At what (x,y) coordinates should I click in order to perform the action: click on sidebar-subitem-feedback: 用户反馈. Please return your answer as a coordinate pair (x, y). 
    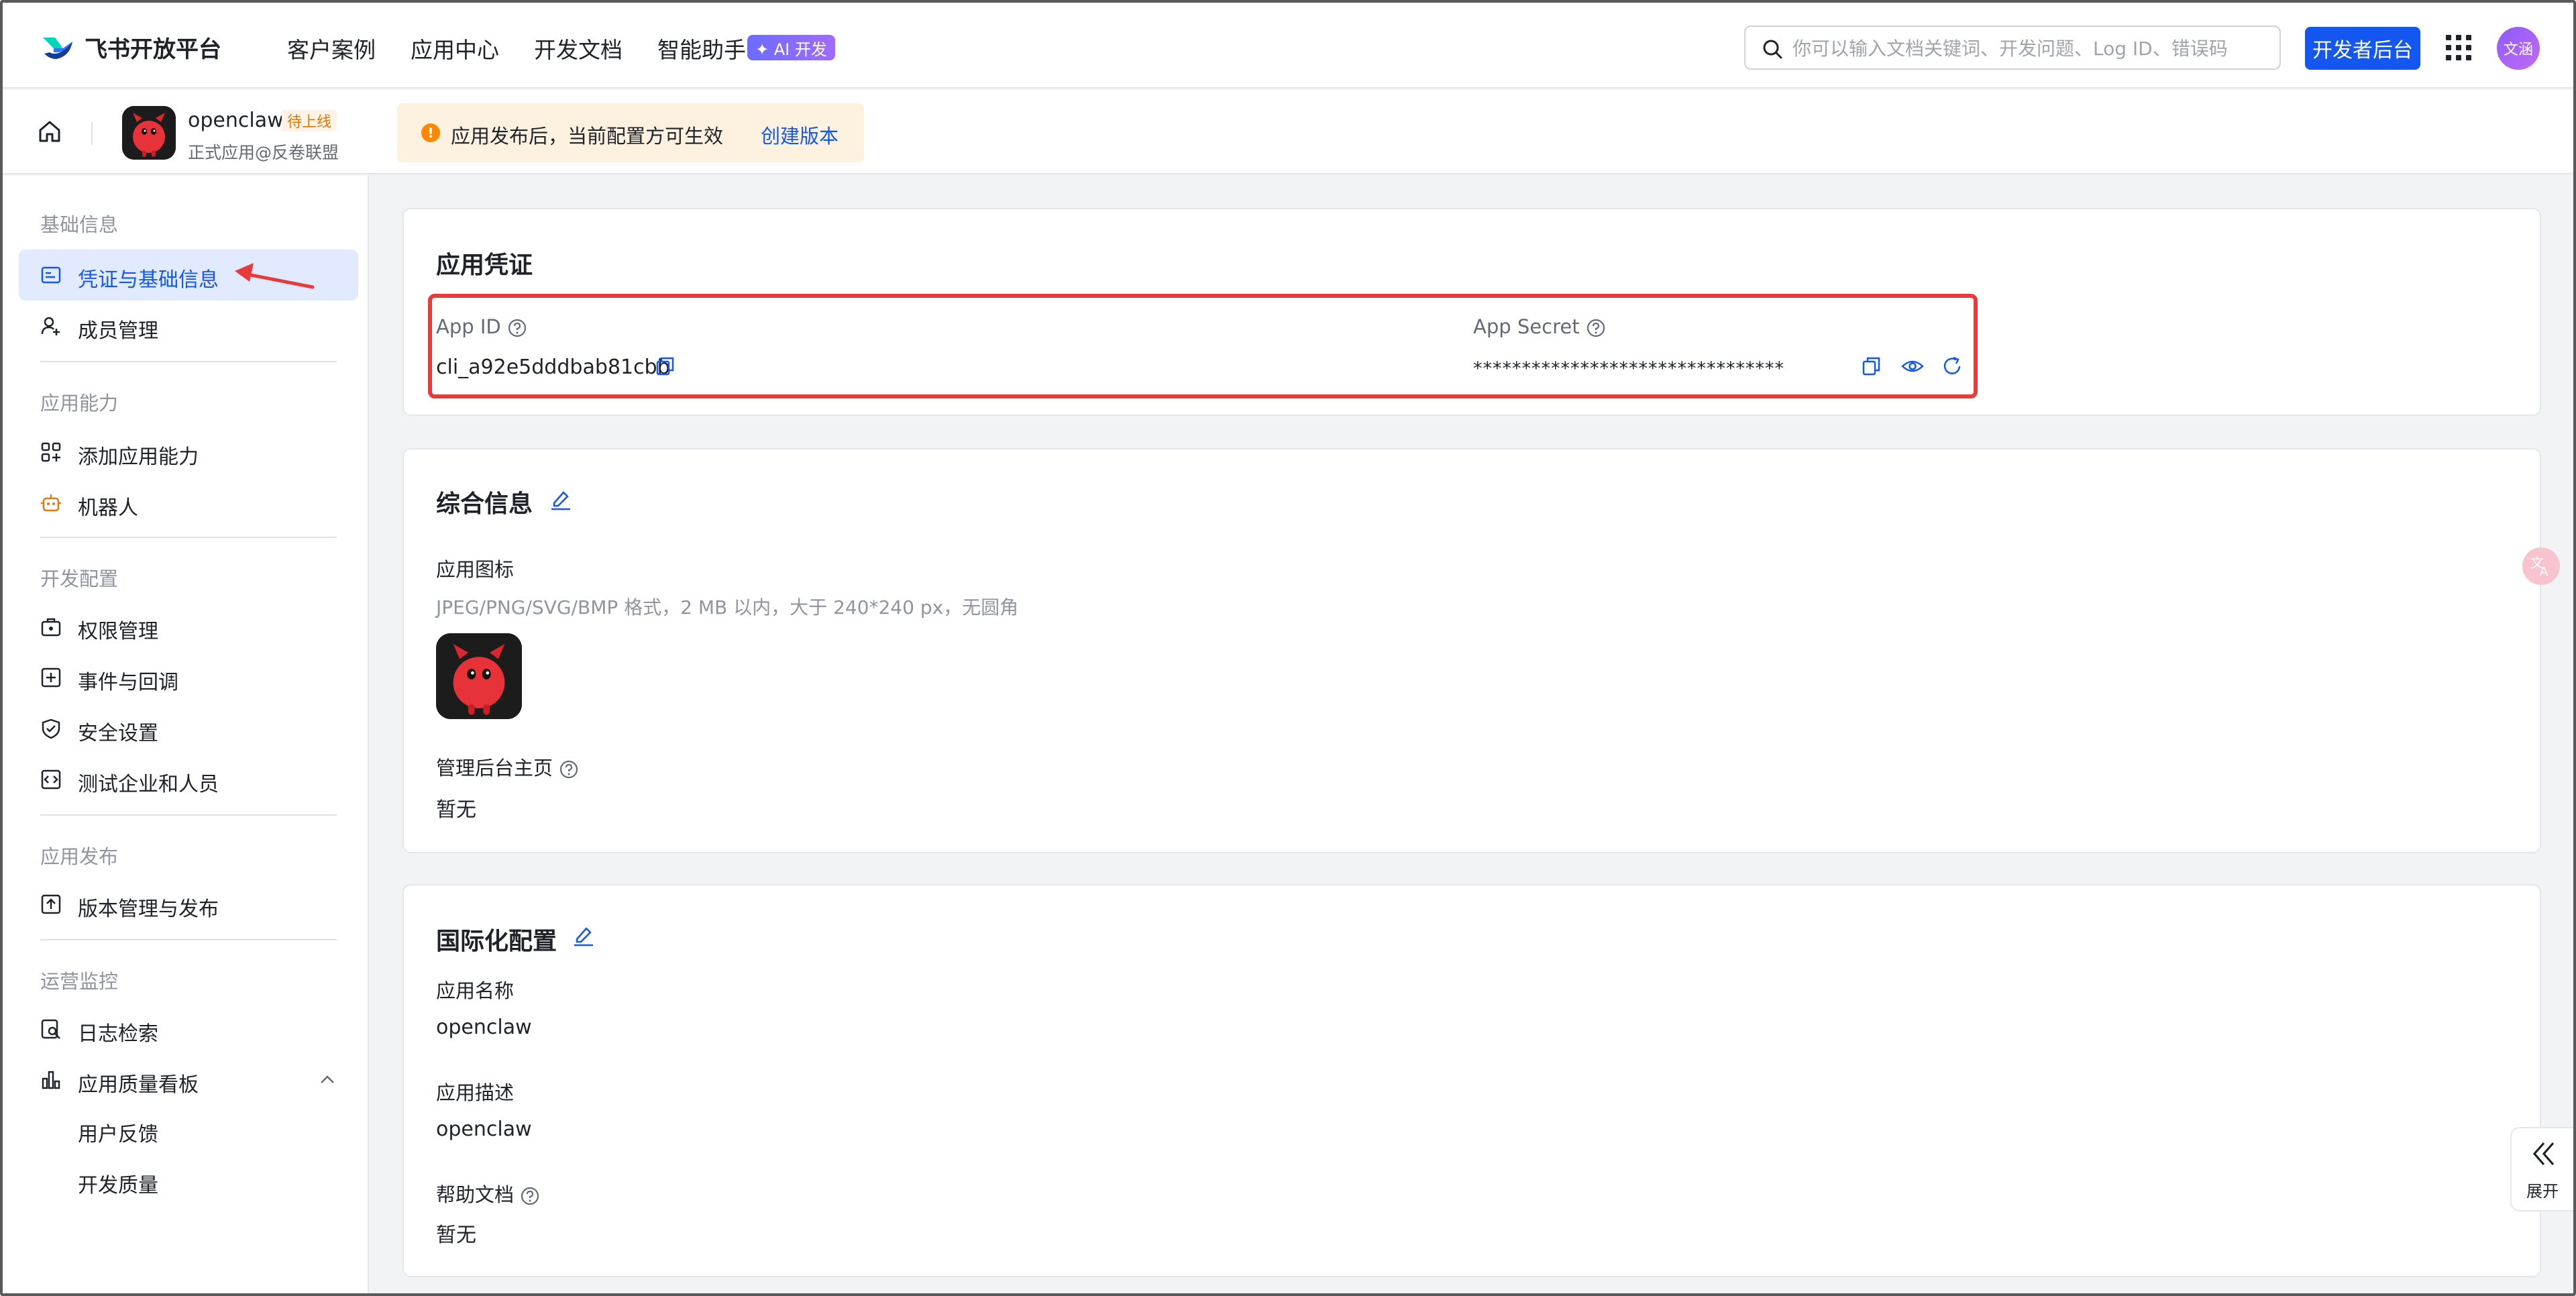
    Looking at the image, I should click on (118, 1132).